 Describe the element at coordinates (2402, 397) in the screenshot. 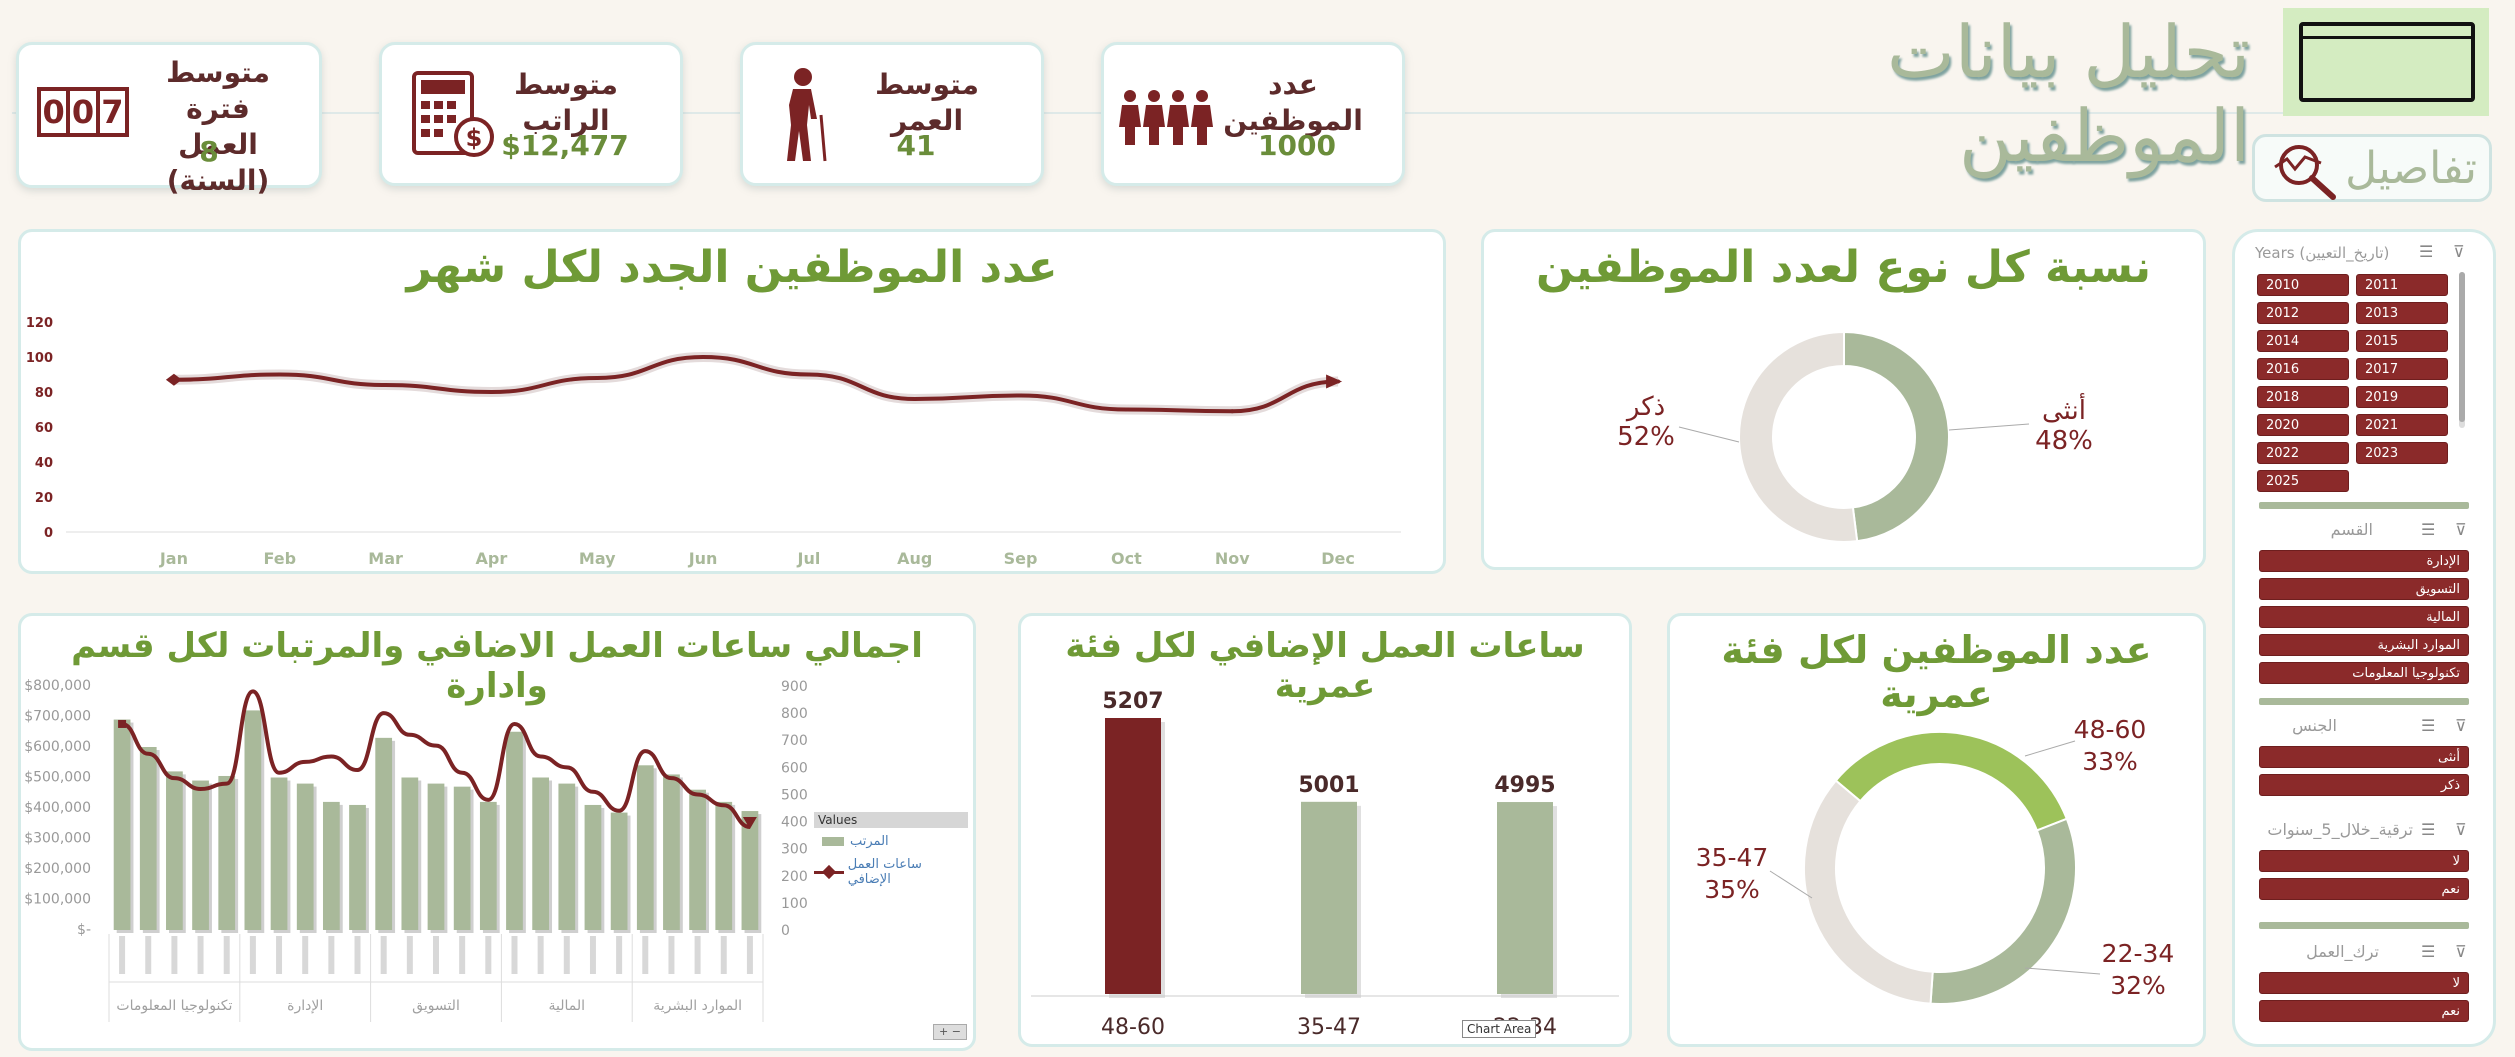

I see `slicer-item: 2019` at that location.